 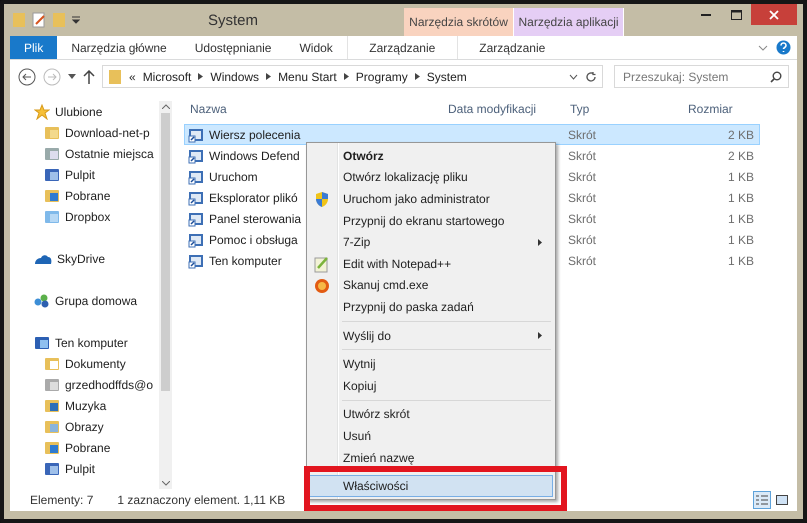 What do you see at coordinates (569, 22) in the screenshot?
I see `context-tab-header: Narzędzia aplikacji` at bounding box center [569, 22].